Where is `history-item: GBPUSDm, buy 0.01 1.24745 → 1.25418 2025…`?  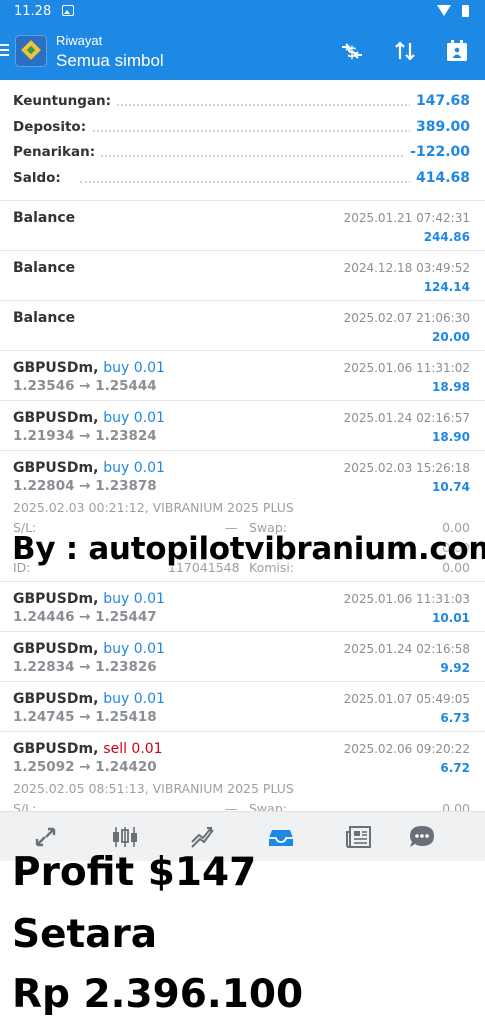 history-item: GBPUSDm, buy 0.01 1.24745 → 1.25418 2025… is located at coordinates (242, 706).